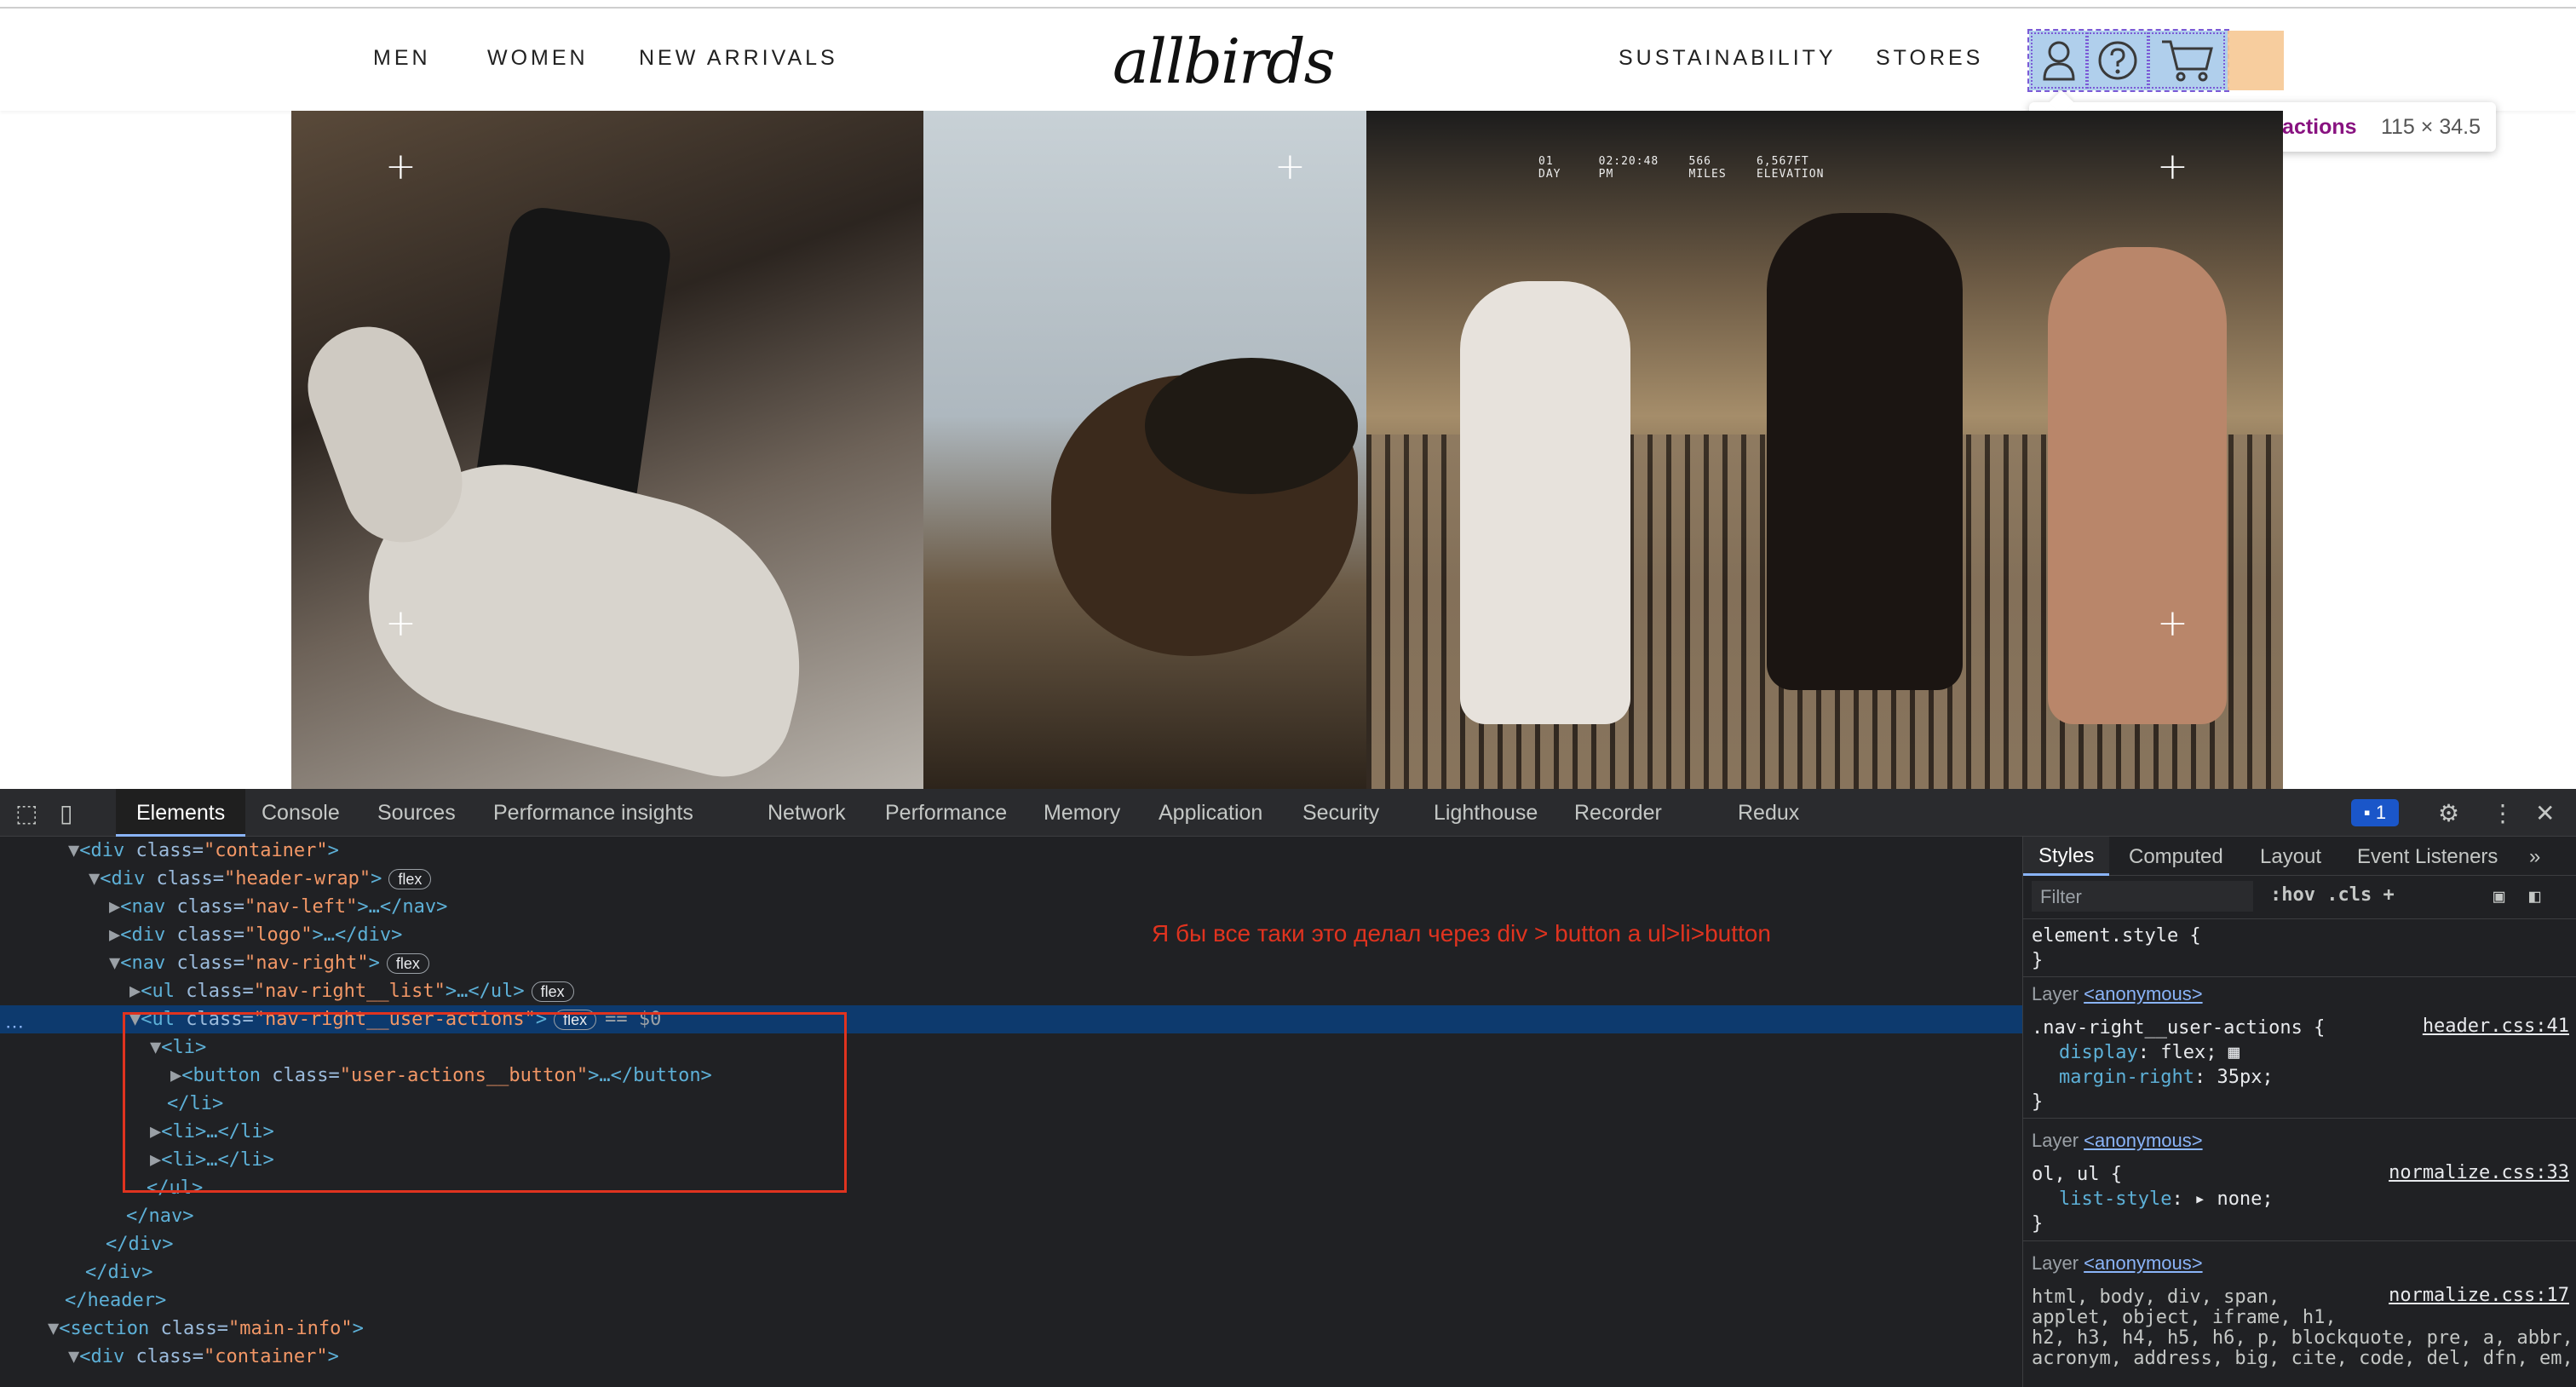  I want to click on tab-computed: Computed, so click(2176, 857).